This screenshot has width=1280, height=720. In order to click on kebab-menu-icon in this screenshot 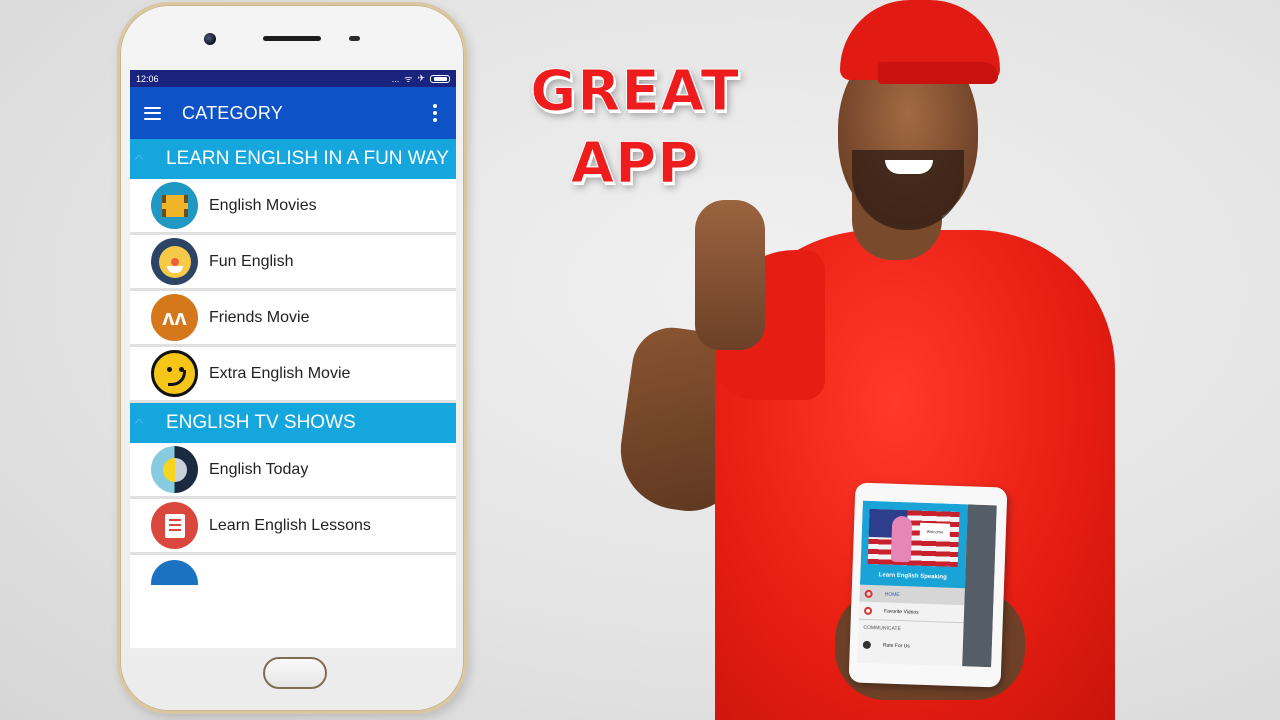, I will do `click(435, 113)`.